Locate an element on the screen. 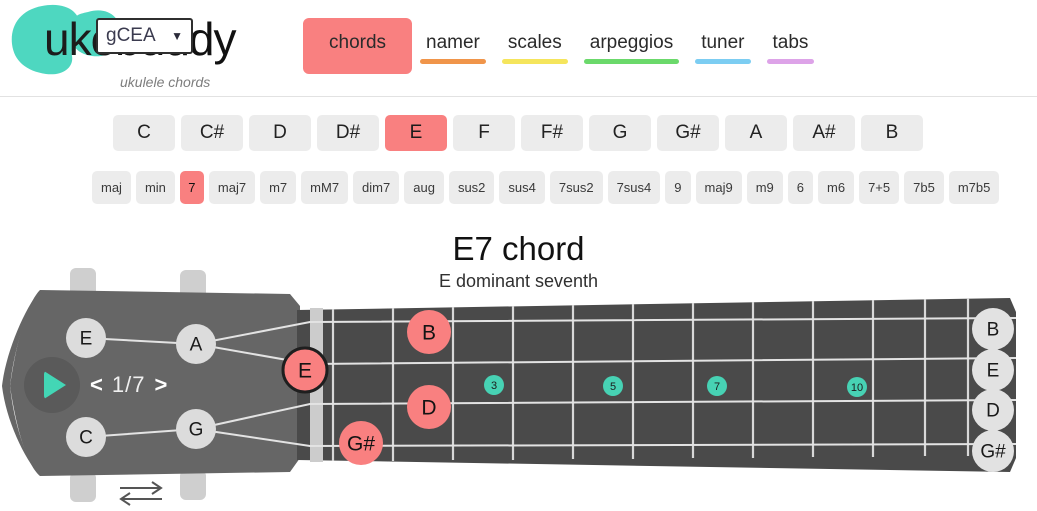 Image resolution: width=1037 pixels, height=511 pixels. chord-type-button-7: 7 is located at coordinates (191, 187).